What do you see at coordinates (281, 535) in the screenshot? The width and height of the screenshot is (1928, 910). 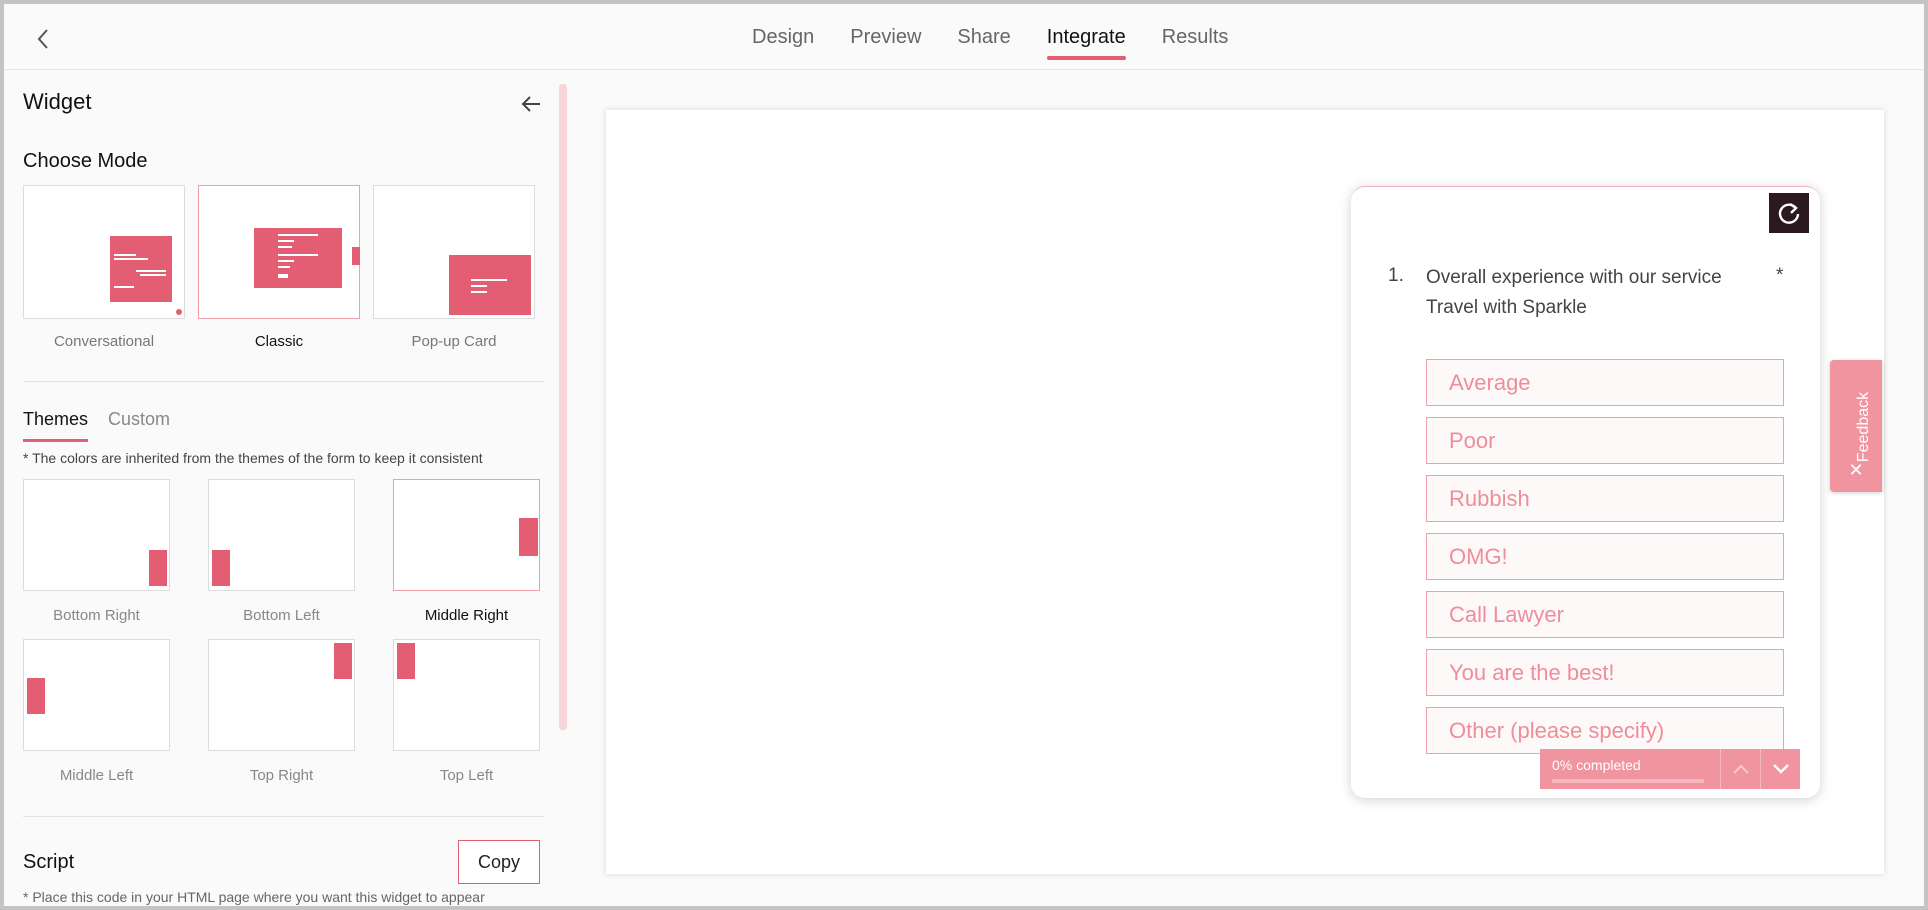 I see `position-bottom-left` at bounding box center [281, 535].